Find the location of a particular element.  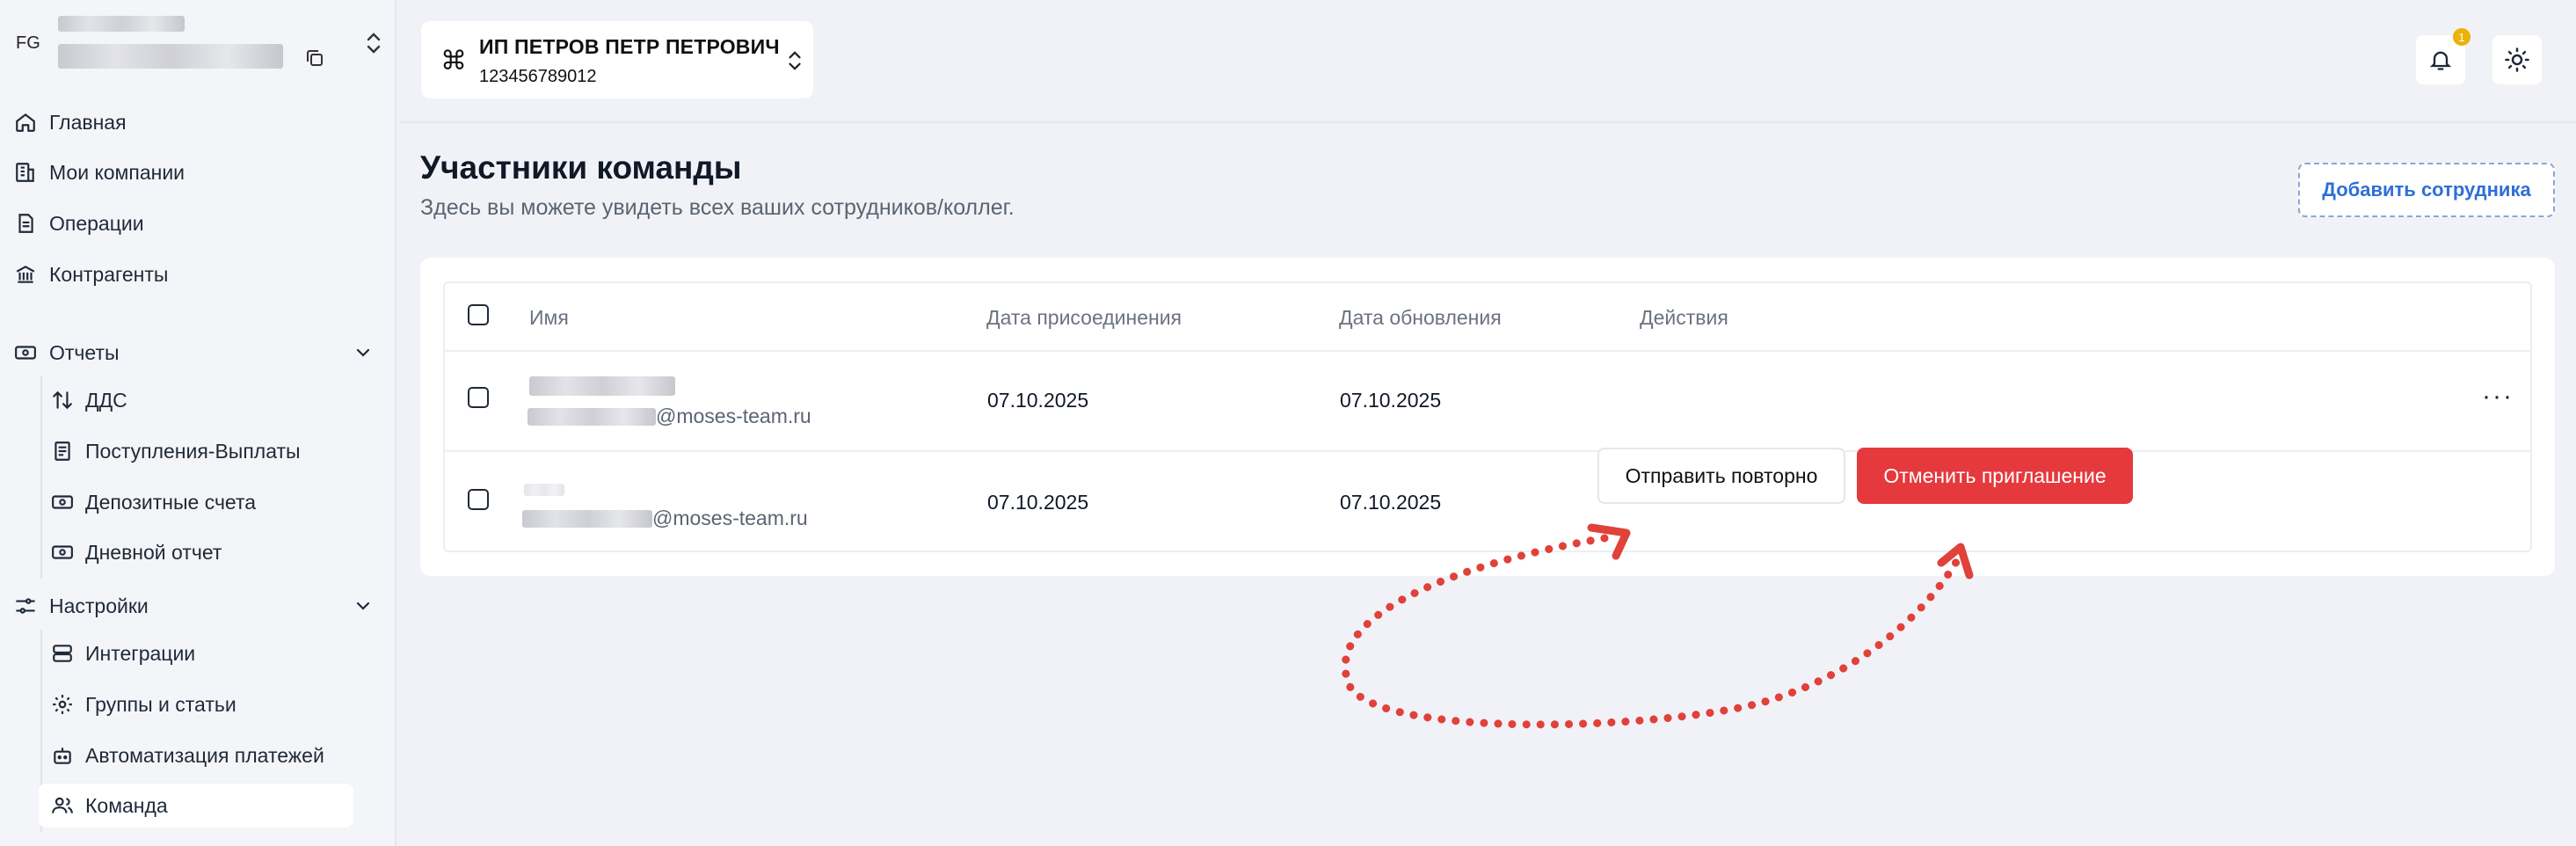

buildings-icon is located at coordinates (25, 172).